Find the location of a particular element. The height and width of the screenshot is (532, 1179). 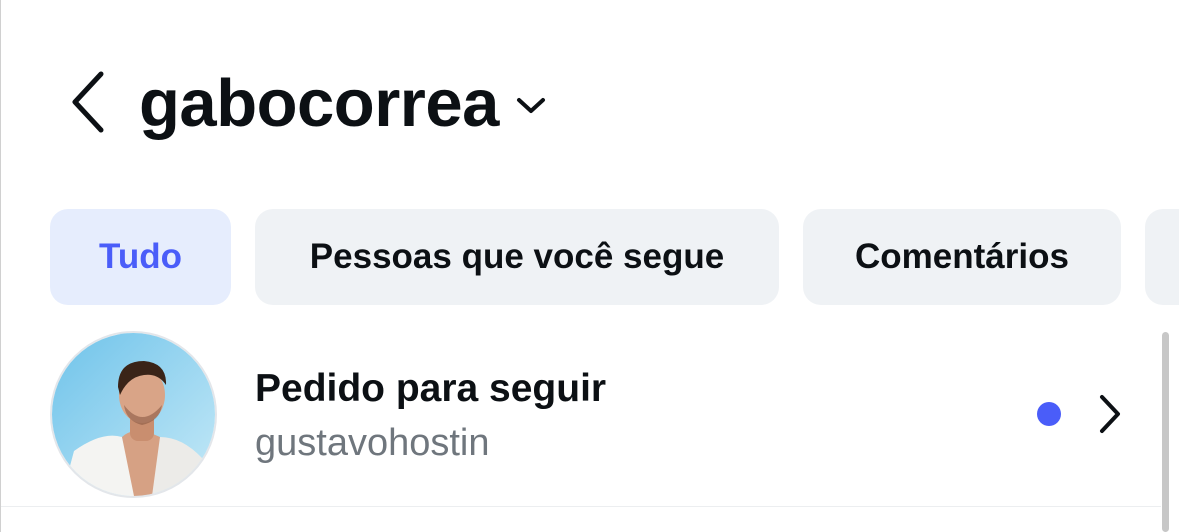

filter-chip-tudo: Tudo is located at coordinates (140, 257).